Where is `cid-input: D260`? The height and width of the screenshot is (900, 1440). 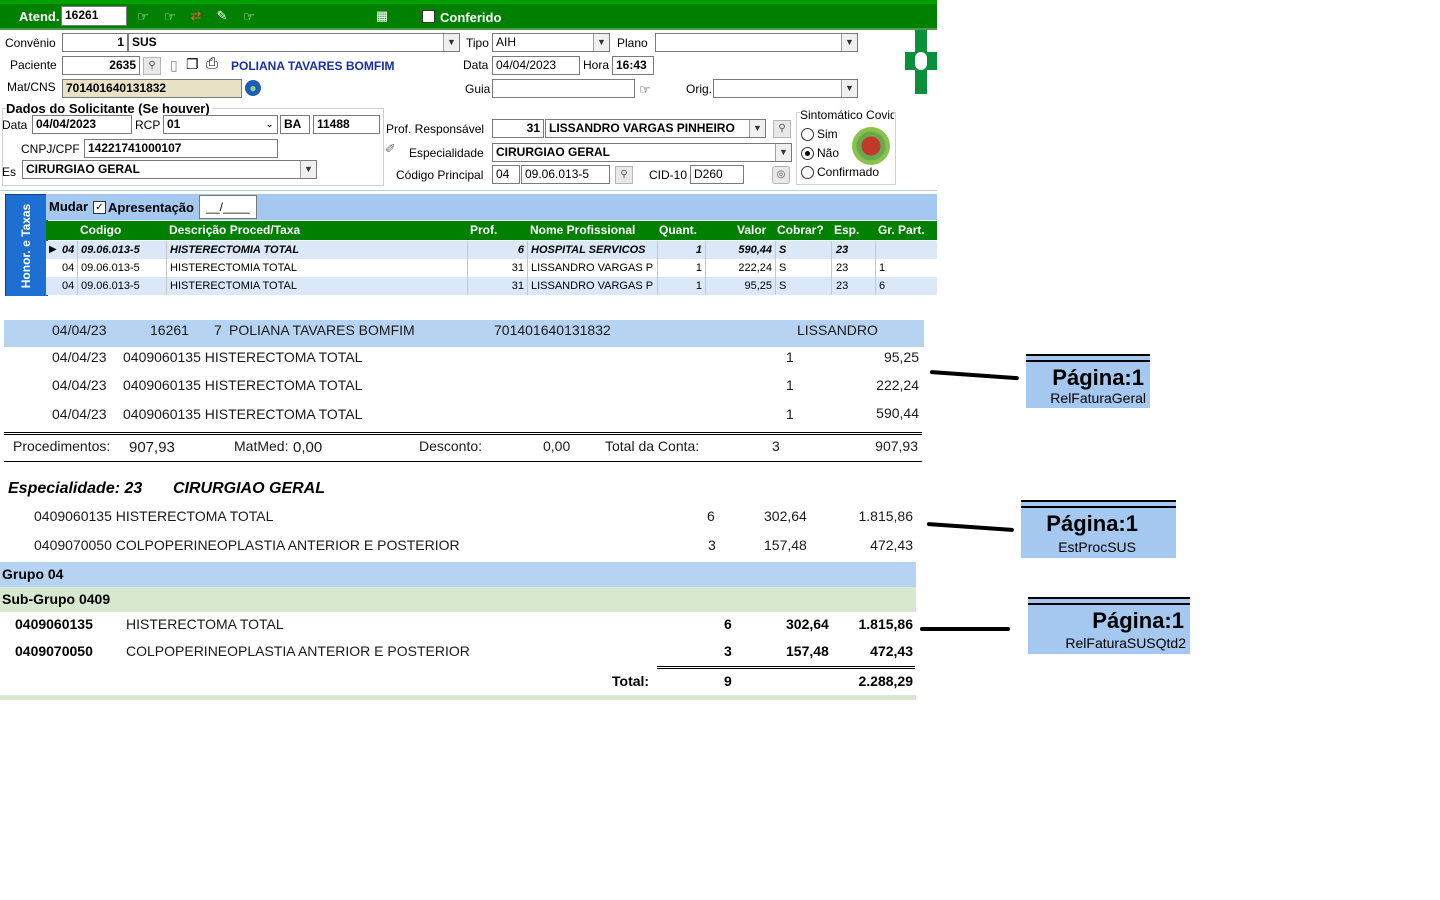
cid-input: D260 is located at coordinates (717, 174).